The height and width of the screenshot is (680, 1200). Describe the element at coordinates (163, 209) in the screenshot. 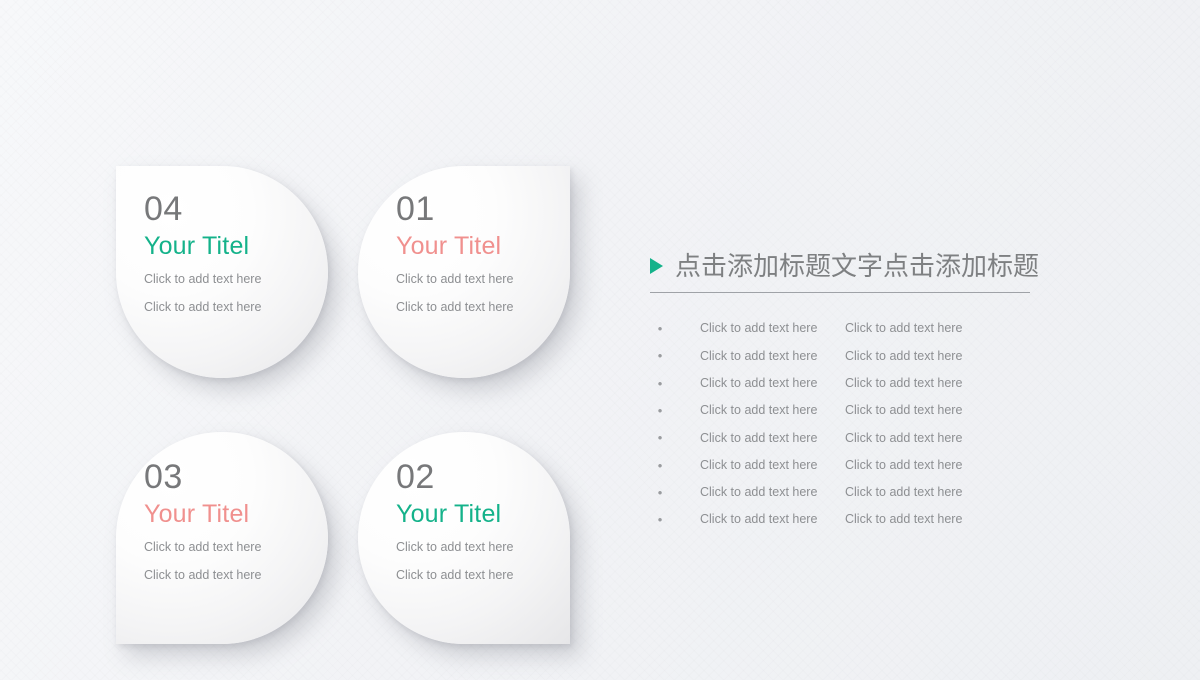

I see `card-number: 04` at that location.